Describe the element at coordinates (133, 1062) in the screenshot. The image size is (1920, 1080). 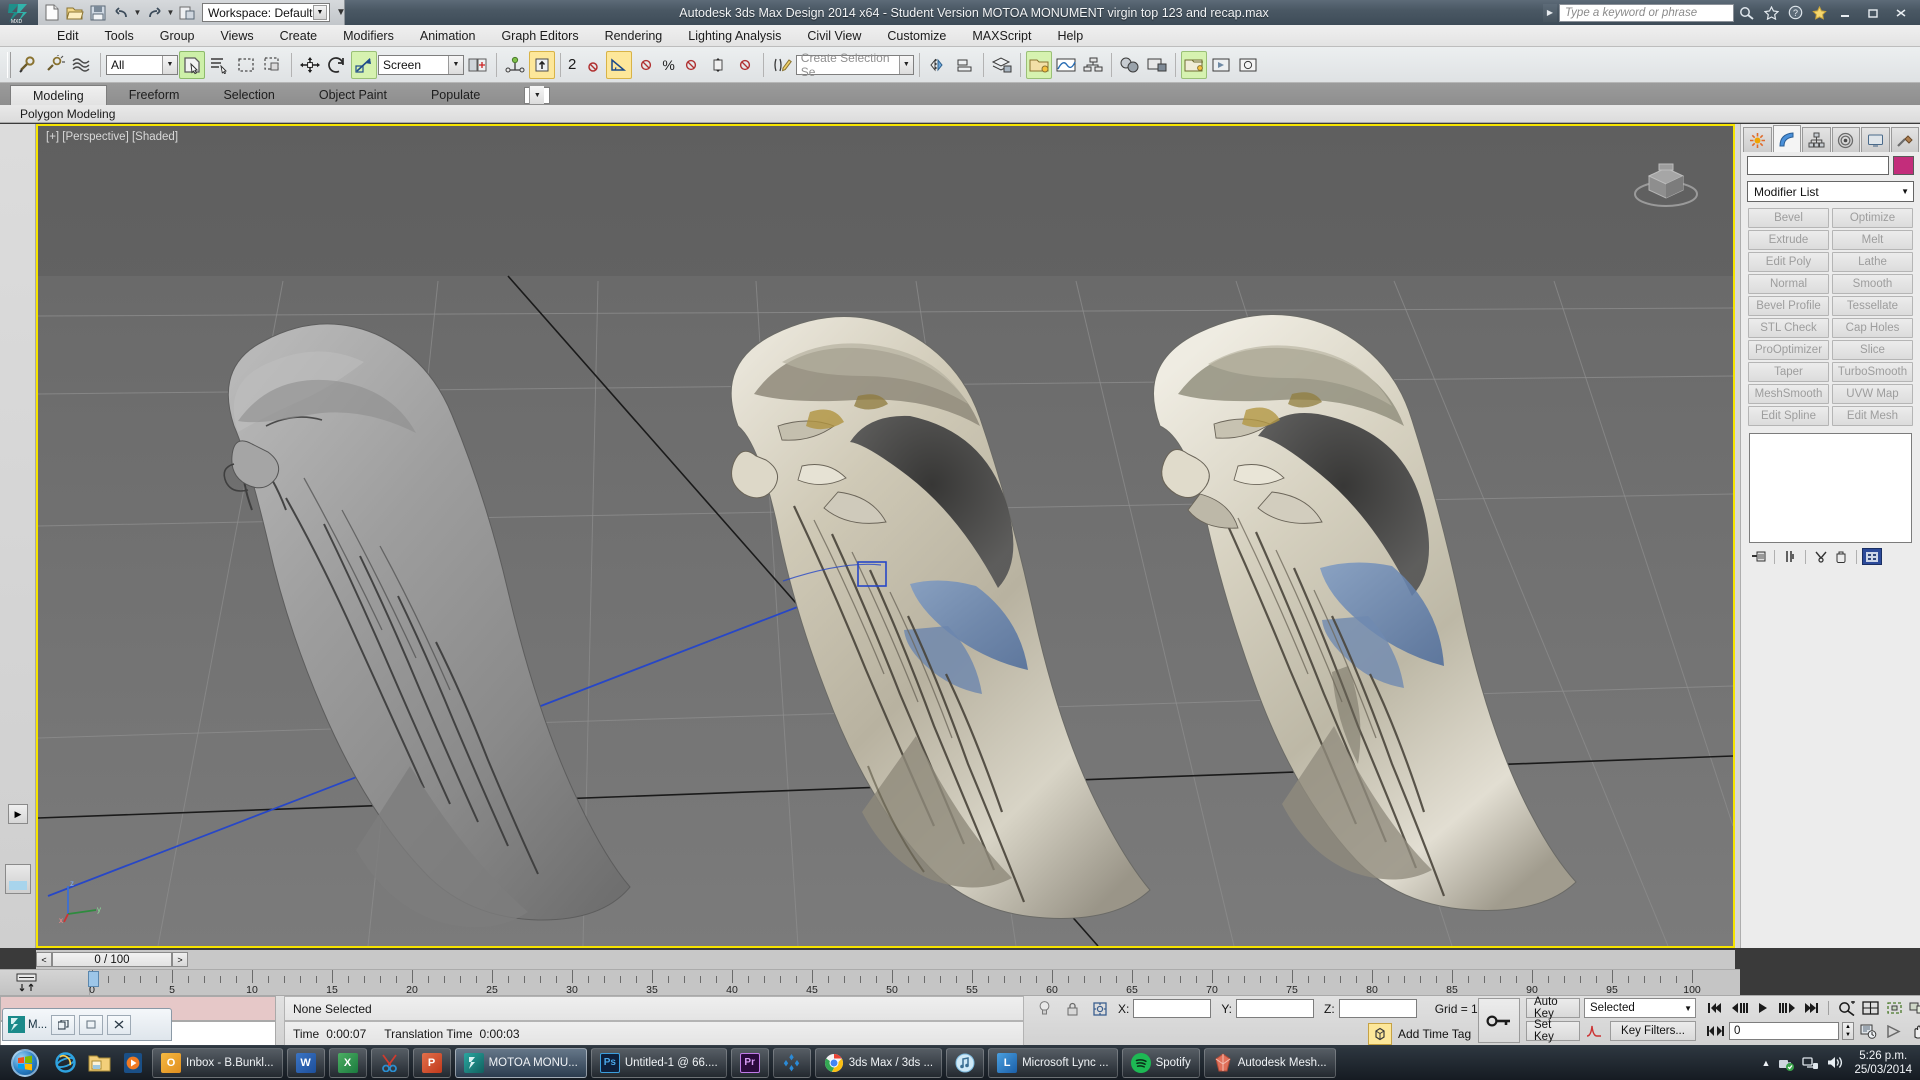
I see `quicklaunch-media-player-icon` at that location.